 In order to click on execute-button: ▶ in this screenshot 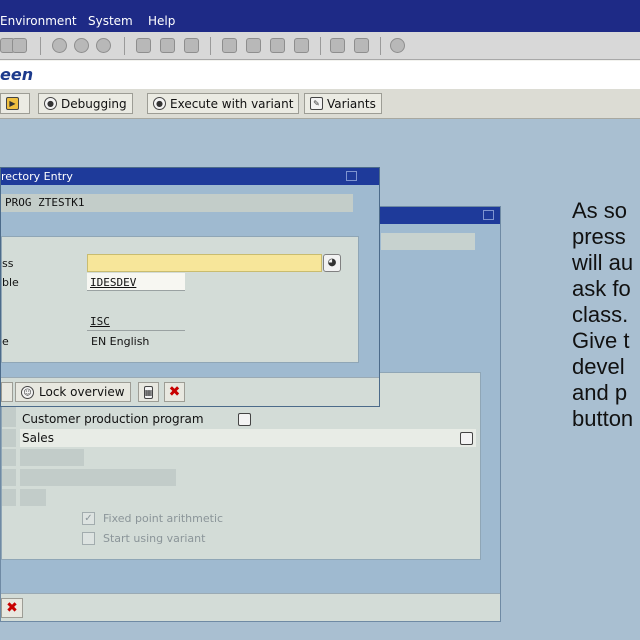, I will do `click(15, 103)`.